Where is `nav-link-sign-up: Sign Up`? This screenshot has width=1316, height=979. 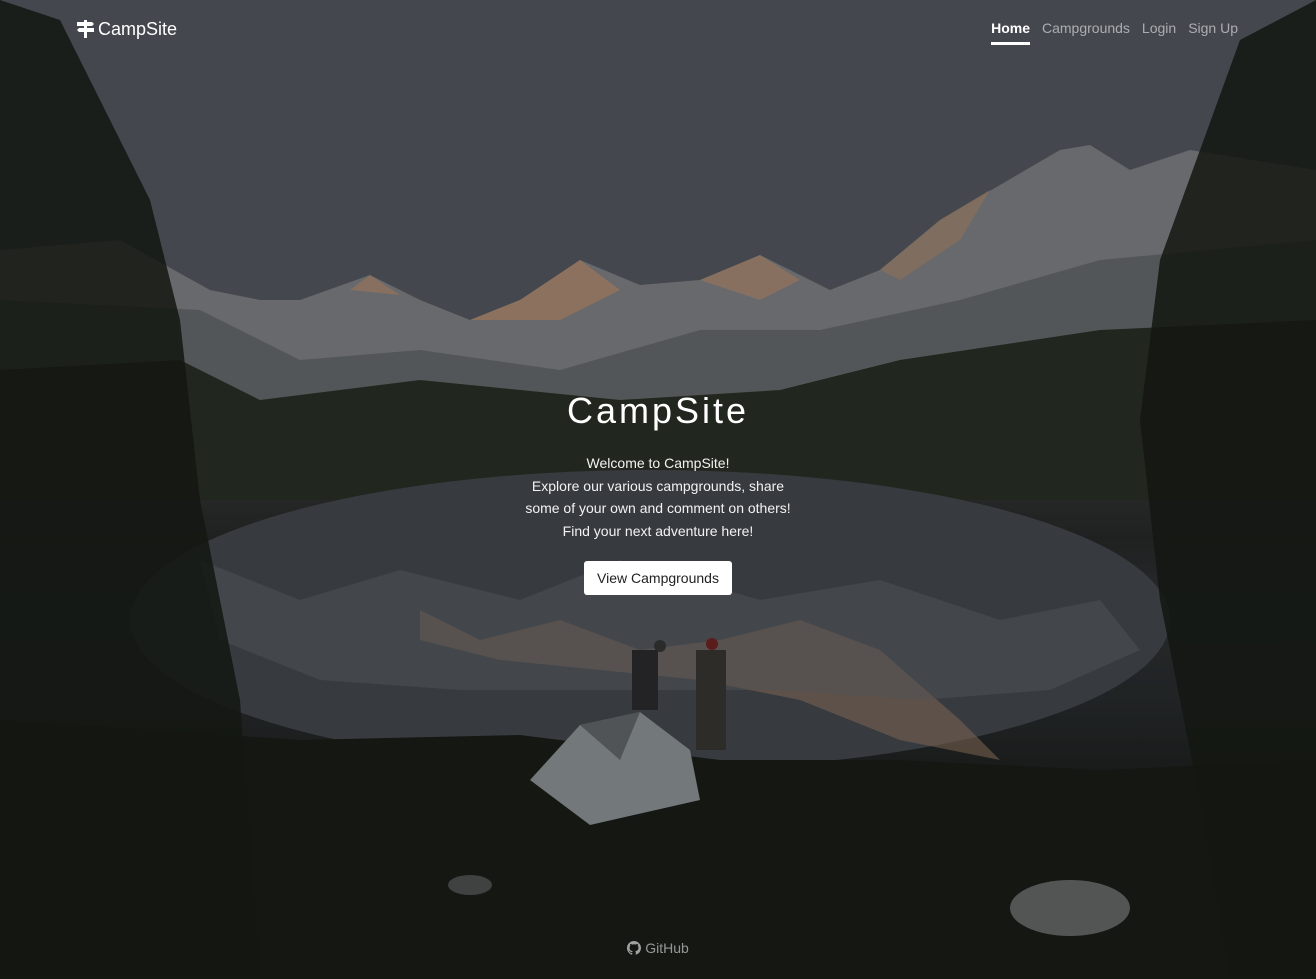 nav-link-sign-up: Sign Up is located at coordinates (1213, 31).